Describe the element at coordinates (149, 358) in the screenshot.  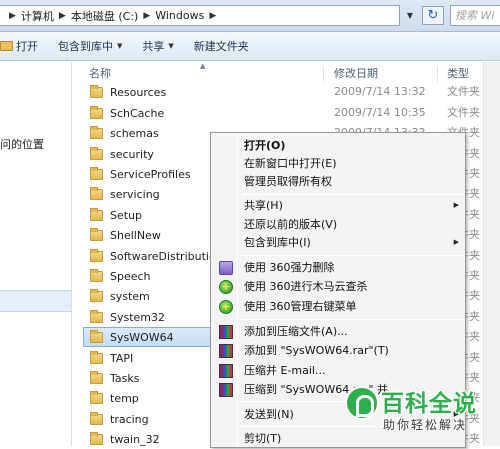
I see `list-item-name-cell: TAPI` at that location.